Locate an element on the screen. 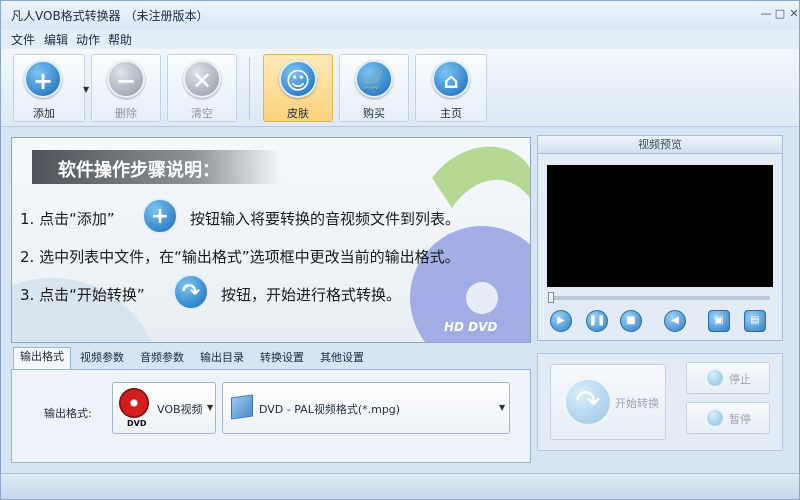  hd-dvd-disc-hole is located at coordinates (482, 298).